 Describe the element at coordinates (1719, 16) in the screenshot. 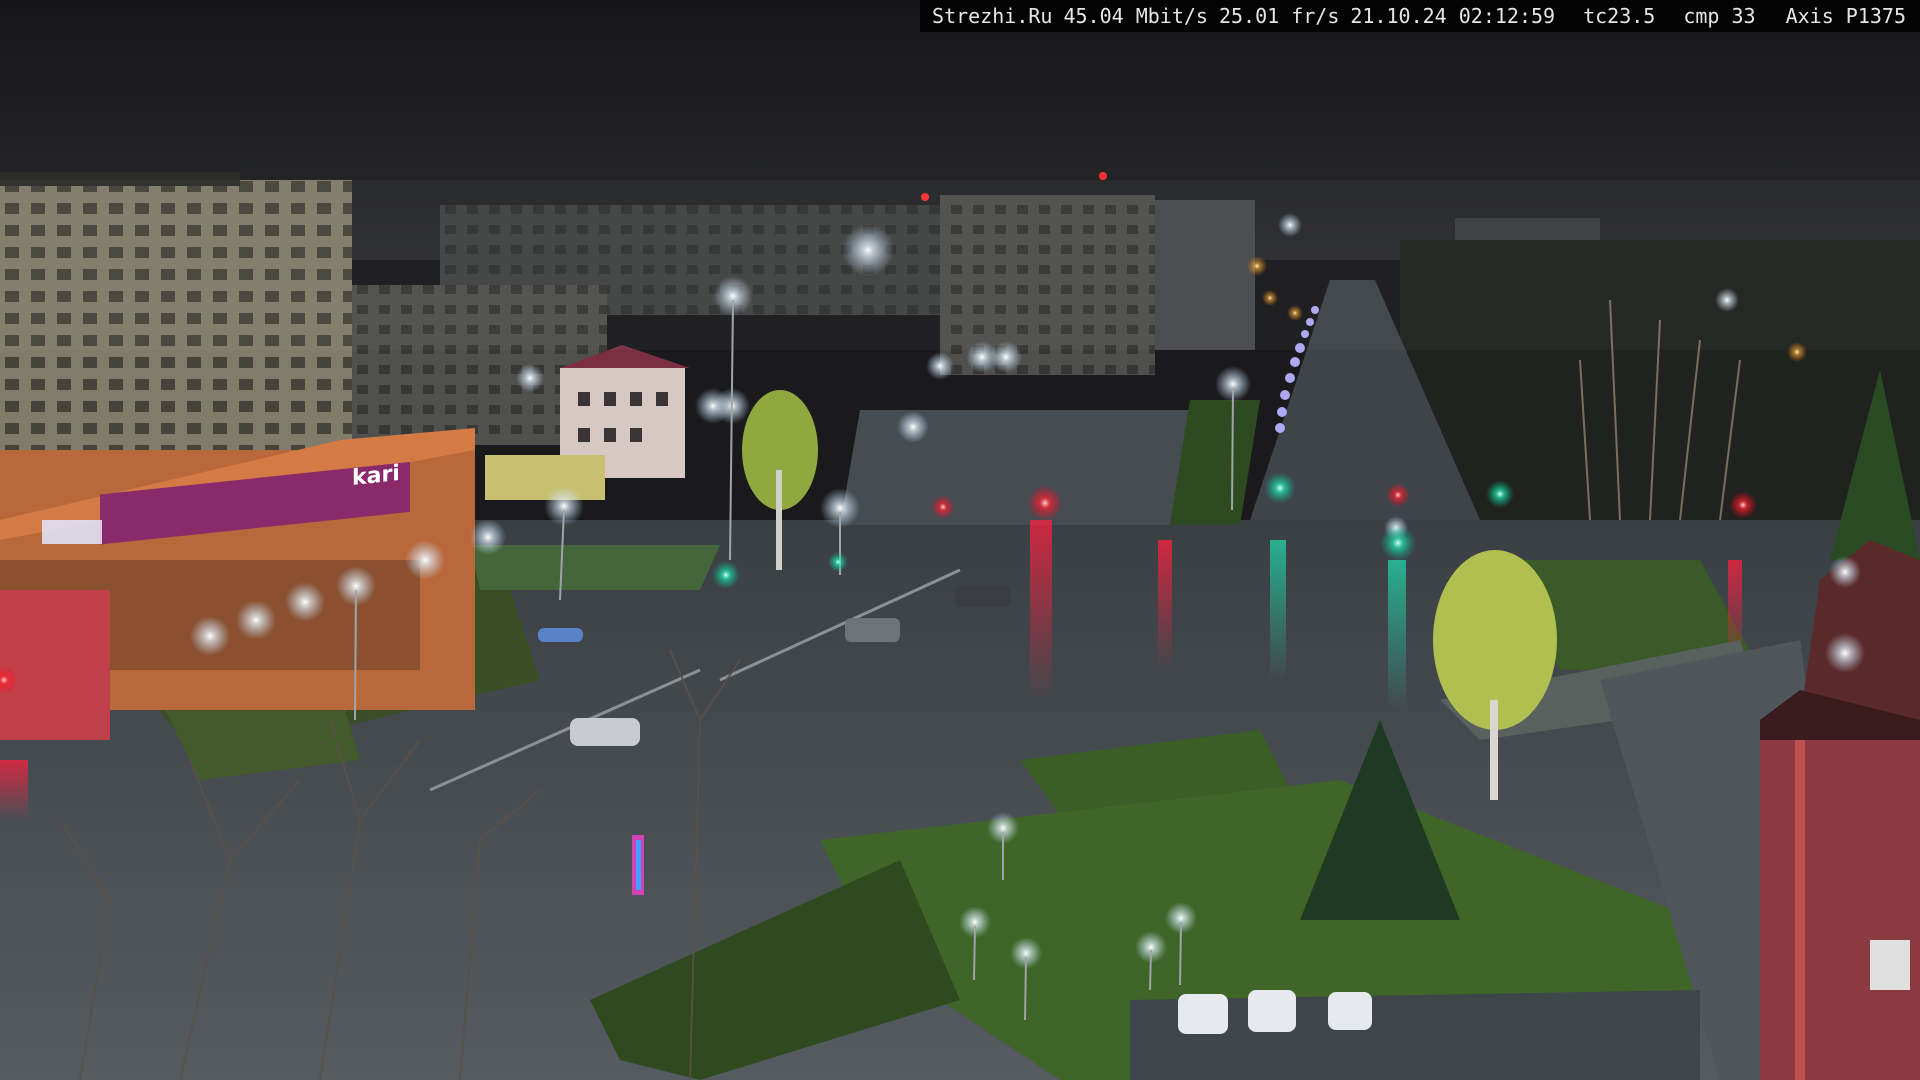

I see `overlay-compression: cmp 33` at that location.